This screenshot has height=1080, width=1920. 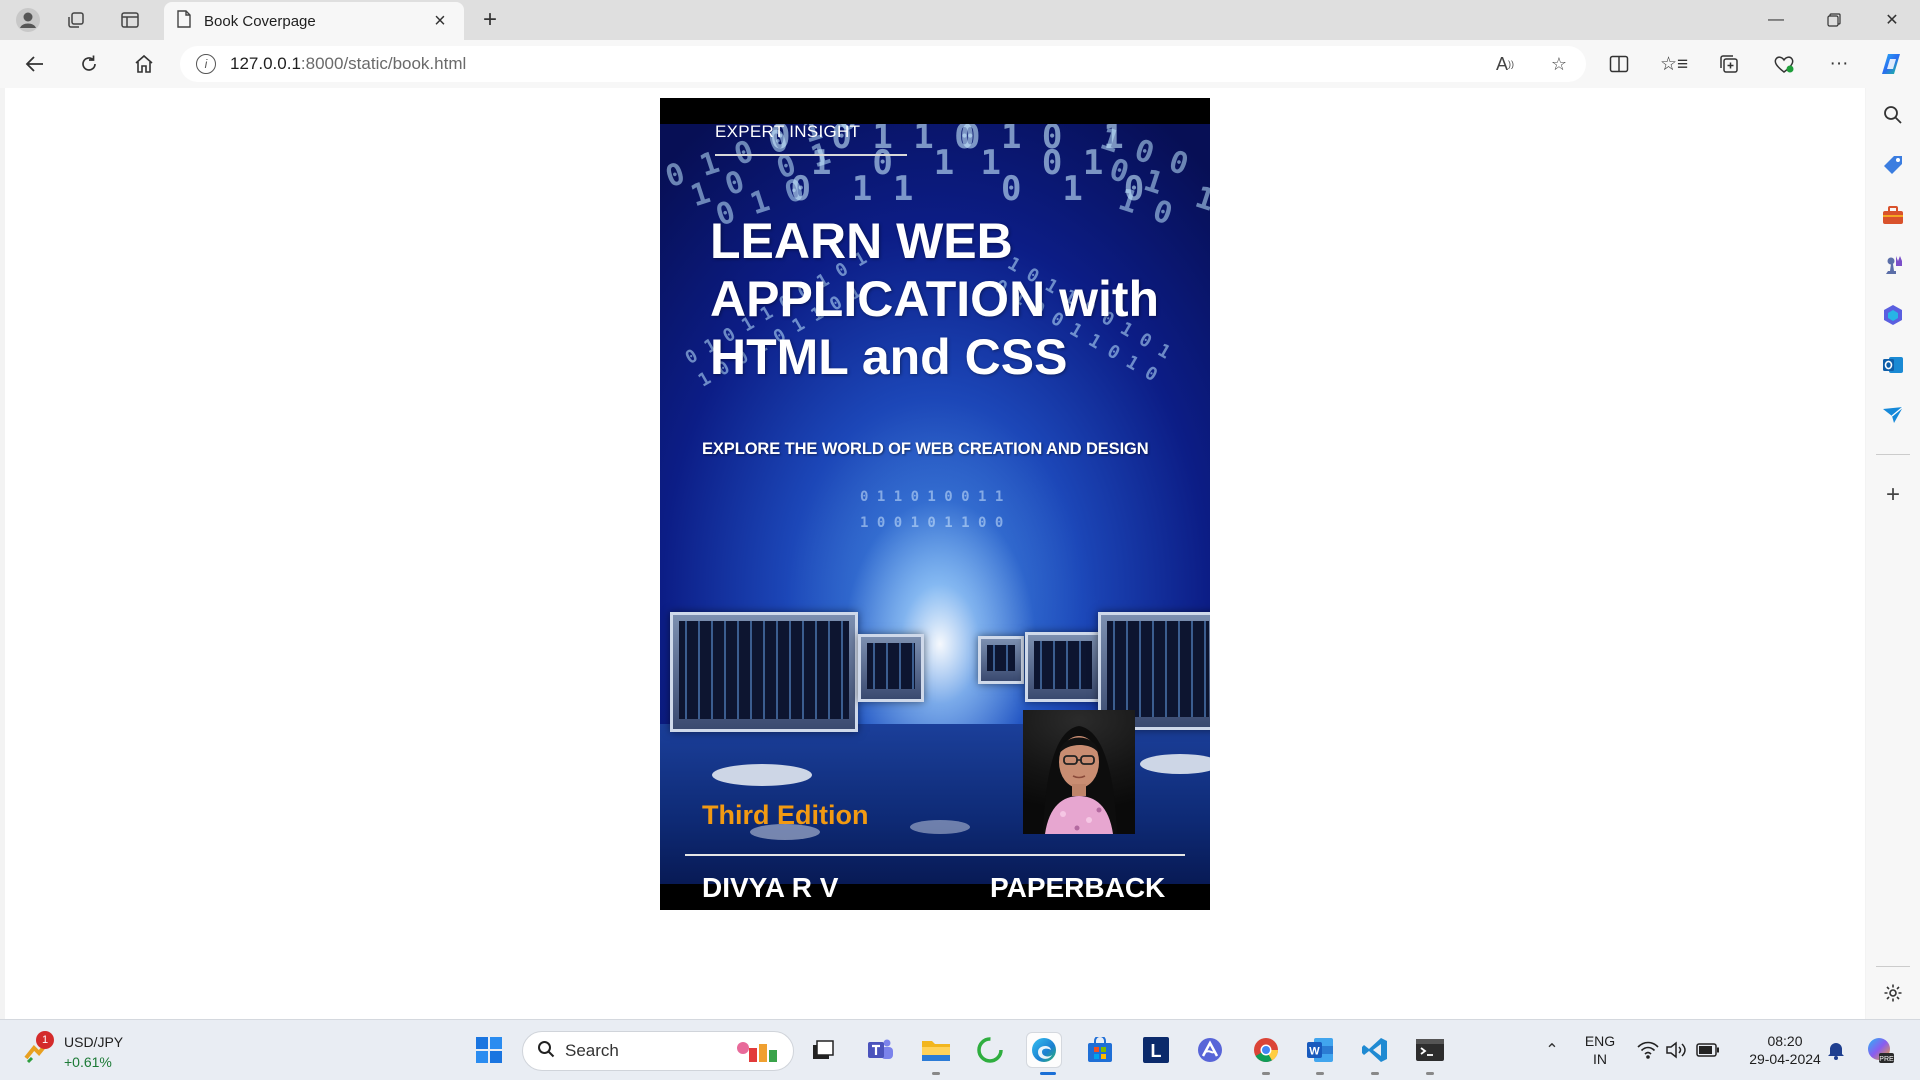 What do you see at coordinates (1729, 64) in the screenshot?
I see `collections-icon` at bounding box center [1729, 64].